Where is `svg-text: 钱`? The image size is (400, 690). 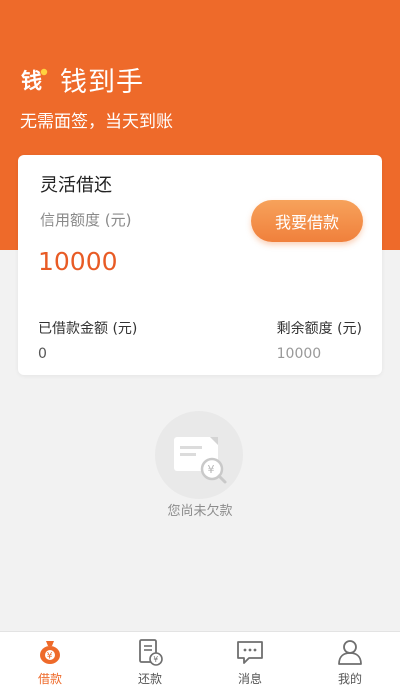 svg-text: 钱 is located at coordinates (31, 81).